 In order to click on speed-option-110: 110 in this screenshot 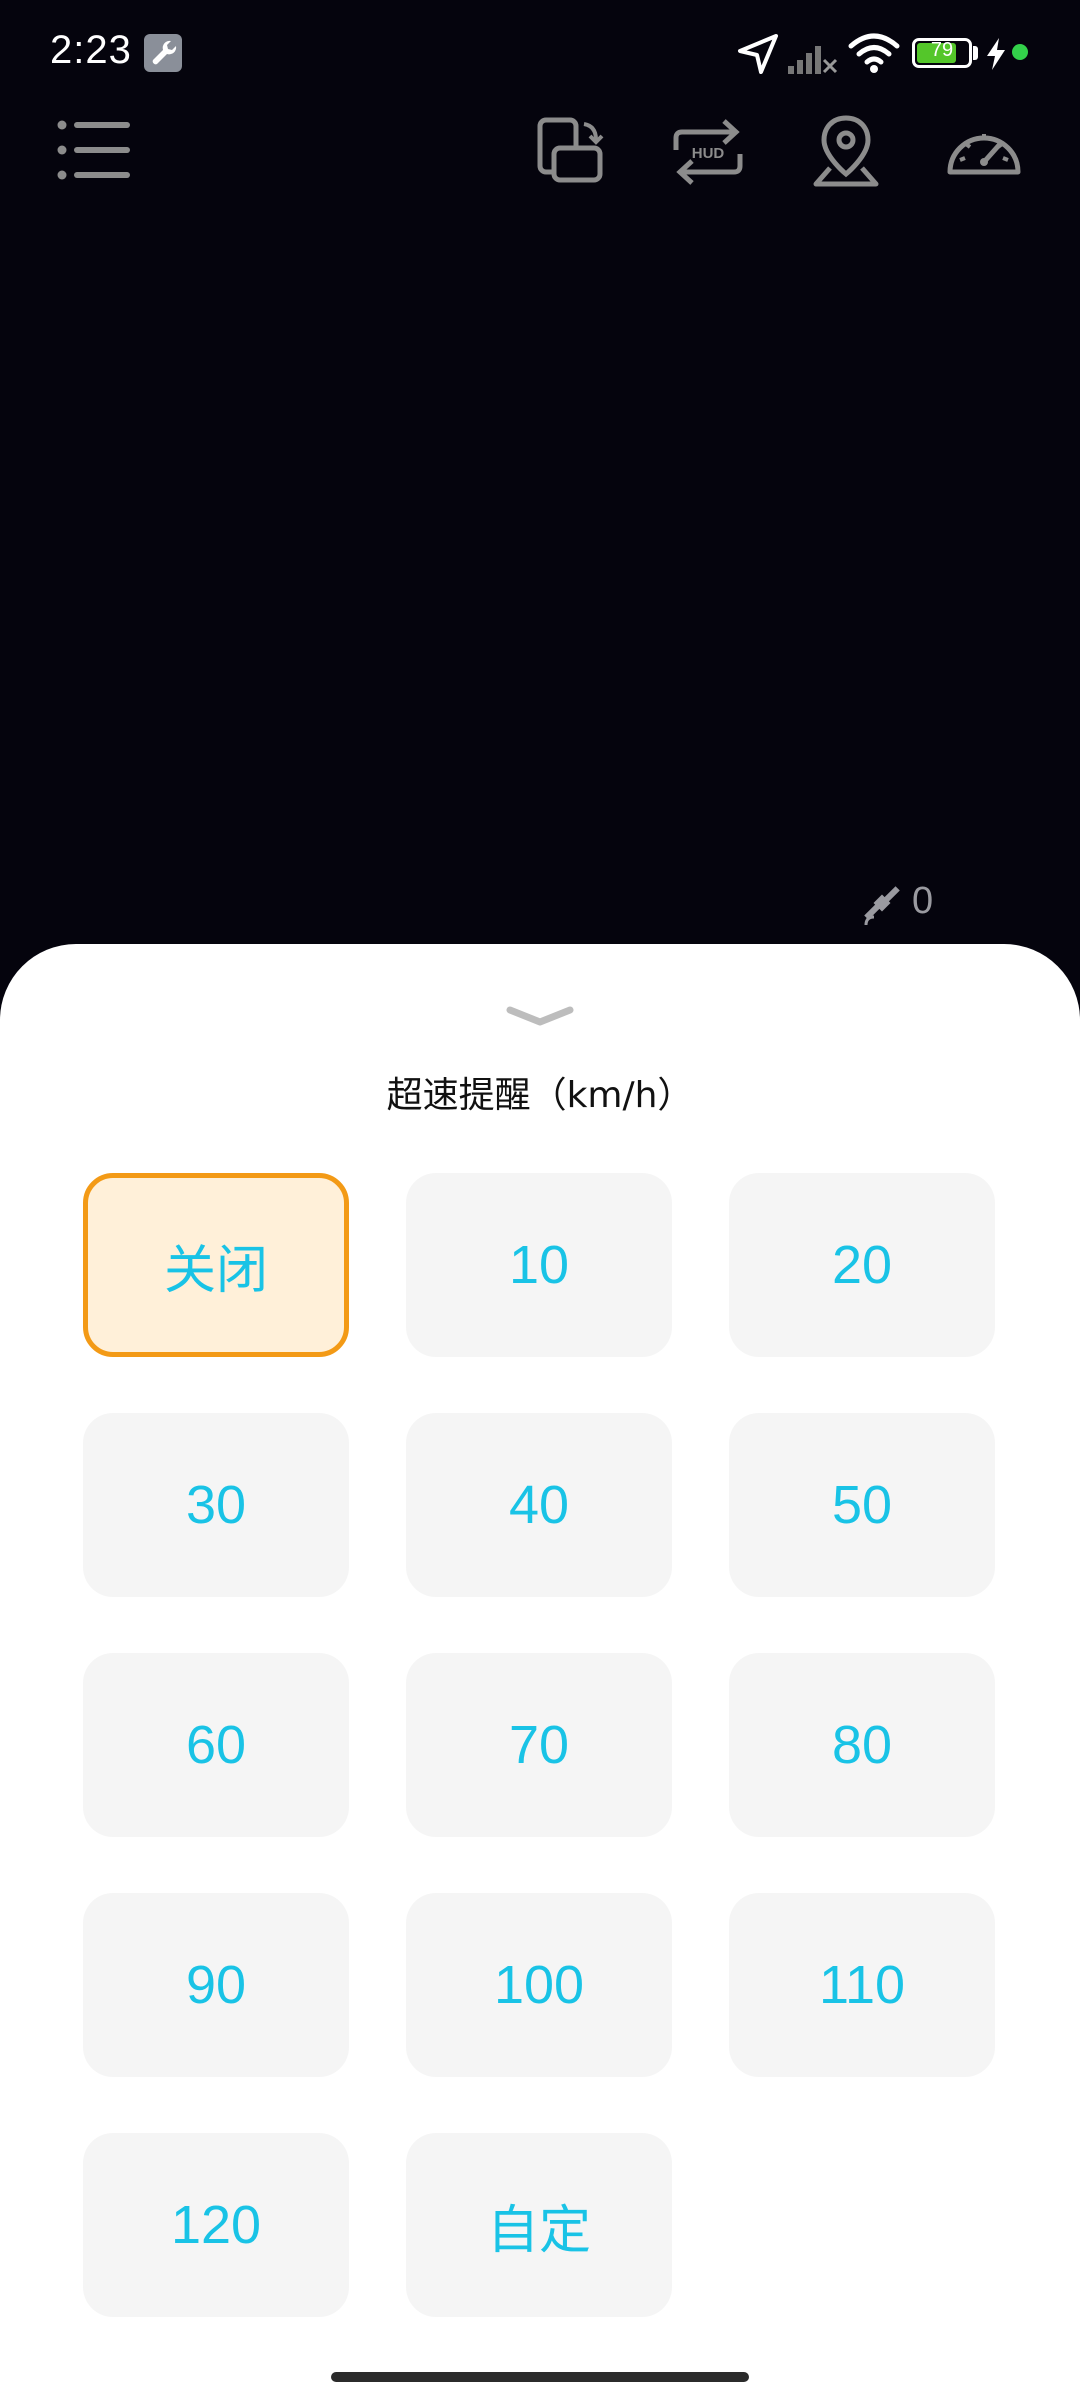, I will do `click(862, 1985)`.